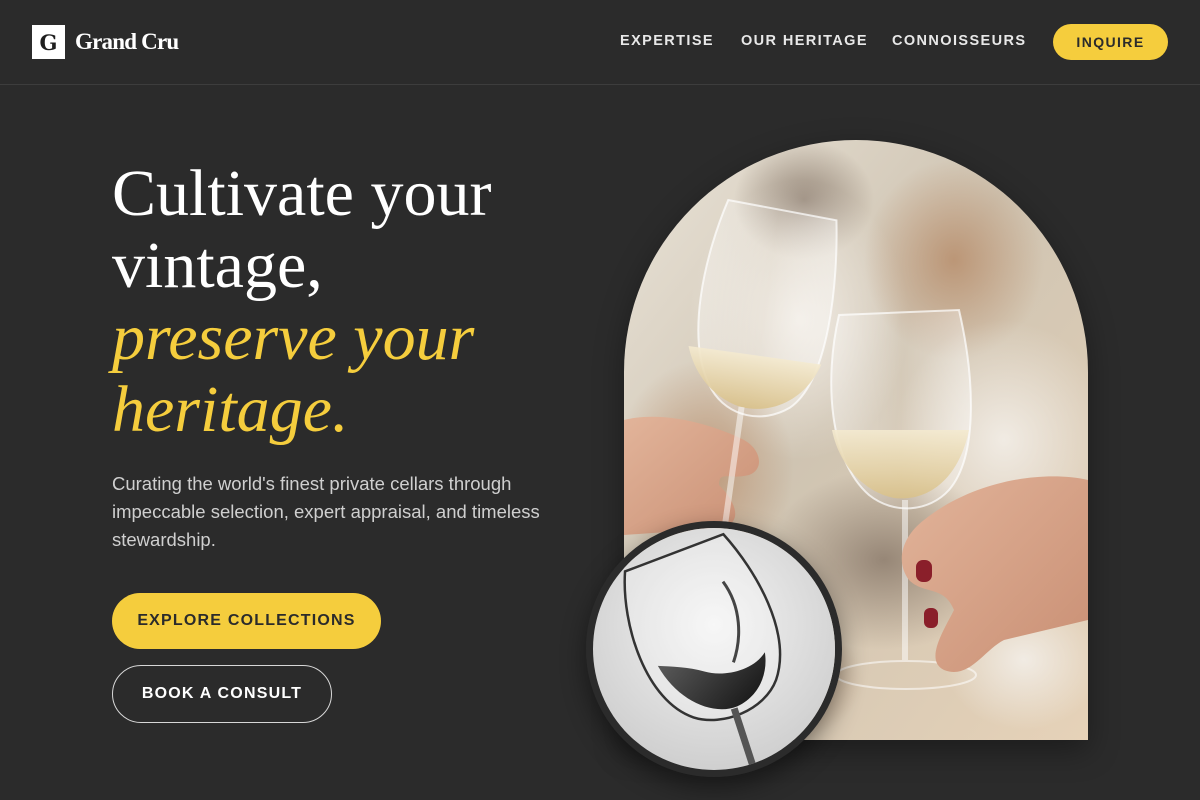 The image size is (1200, 800). What do you see at coordinates (302, 193) in the screenshot?
I see `hero-title-line-1: Cultivate your` at bounding box center [302, 193].